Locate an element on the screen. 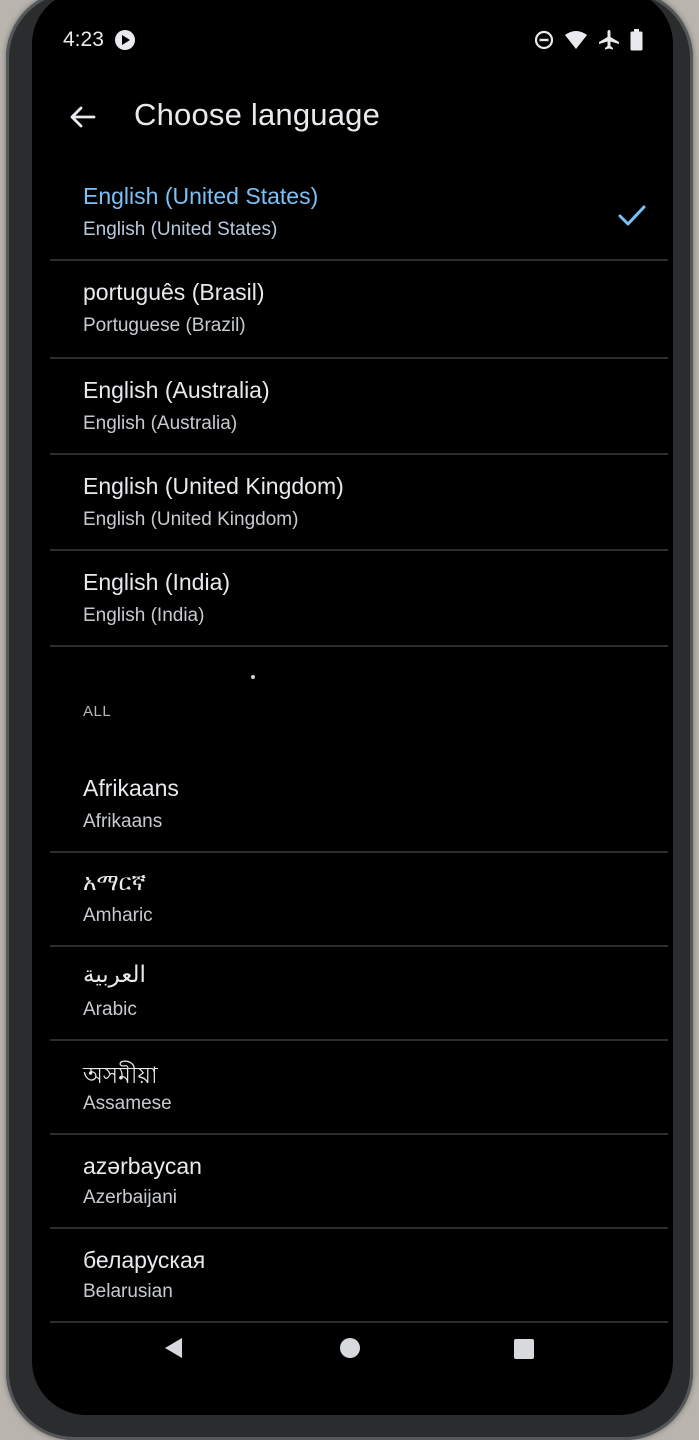 The image size is (699, 1440). do-not-disturb-icon is located at coordinates (544, 40).